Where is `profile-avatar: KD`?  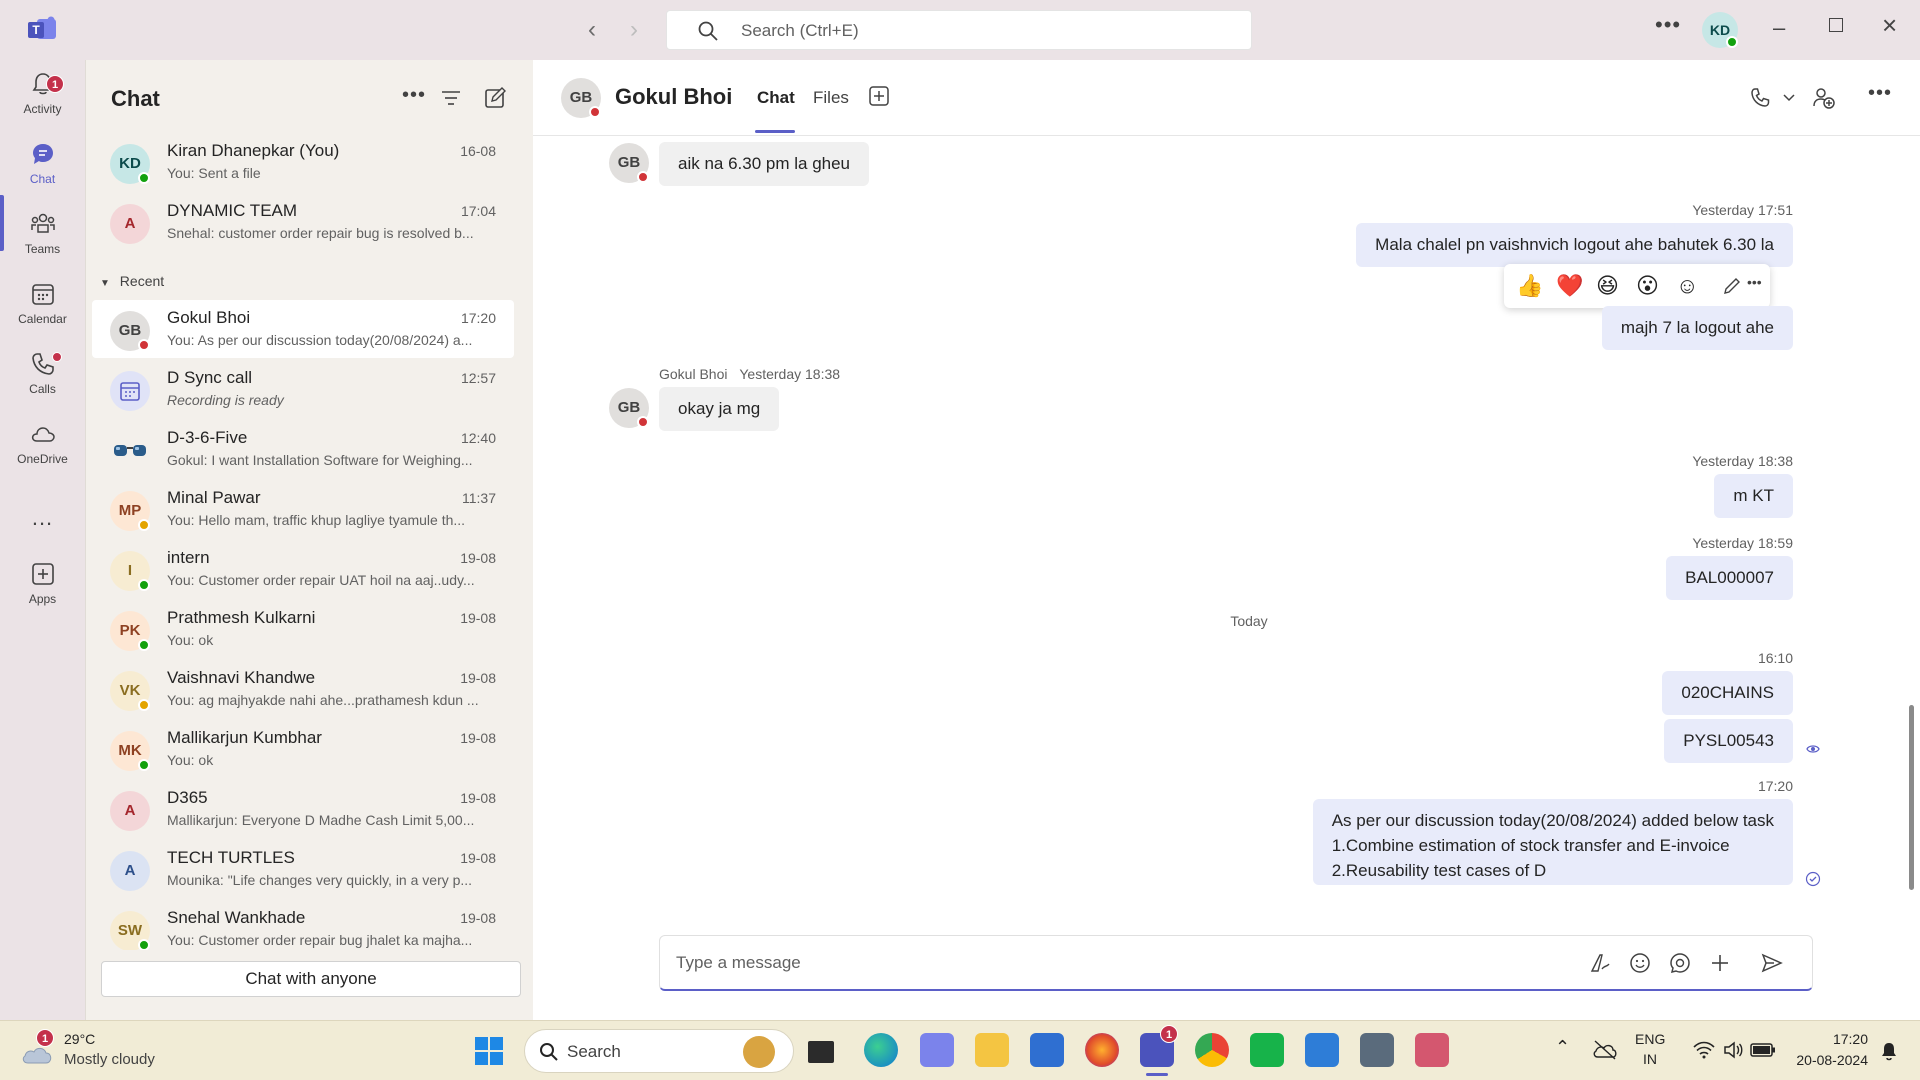 profile-avatar: KD is located at coordinates (1720, 30).